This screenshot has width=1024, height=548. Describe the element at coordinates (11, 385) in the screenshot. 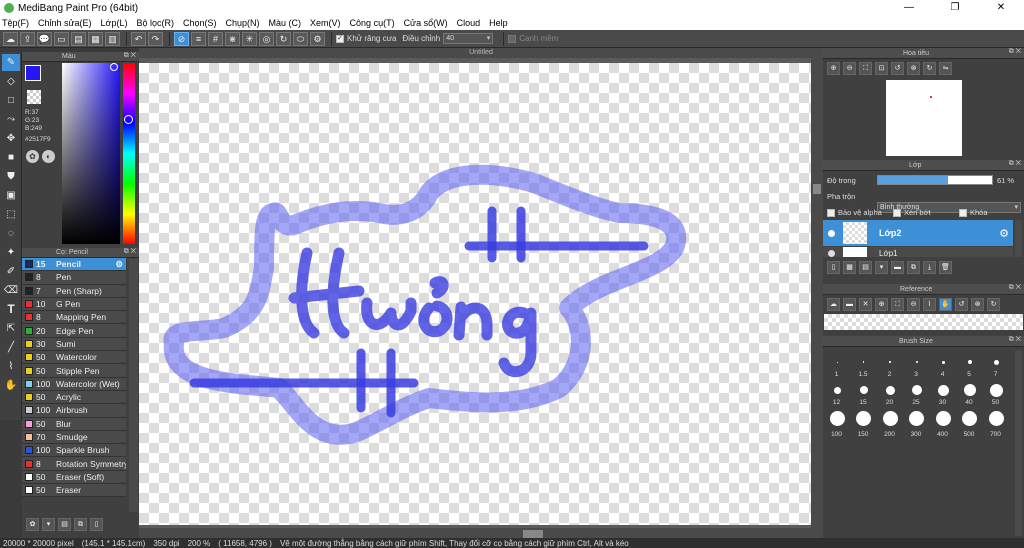

I see `hand-tool-icon: ✋` at that location.